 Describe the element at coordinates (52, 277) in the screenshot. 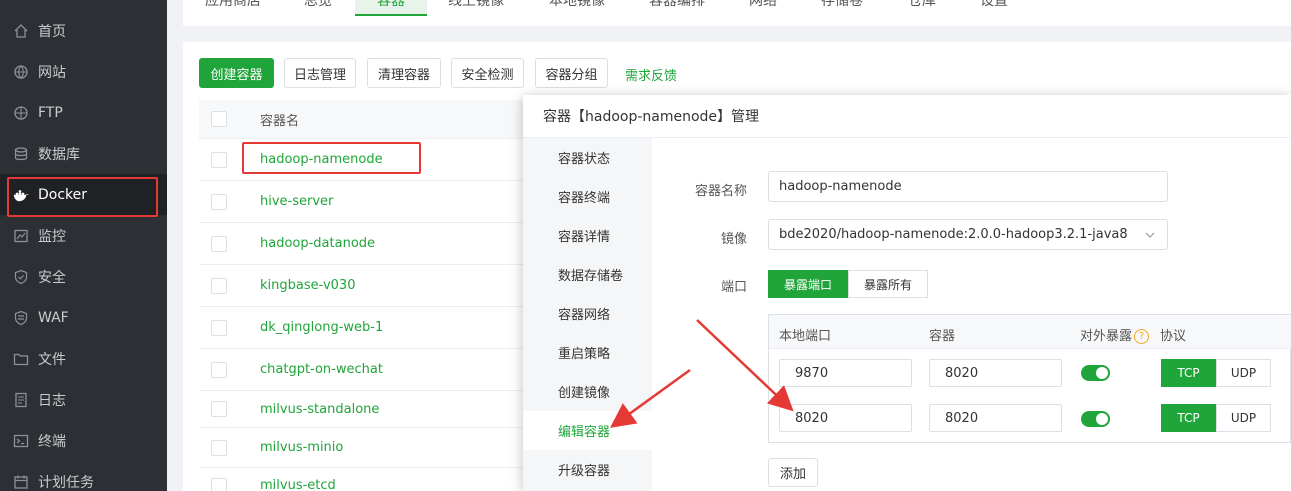

I see `sidebar-item-label: 安全` at that location.